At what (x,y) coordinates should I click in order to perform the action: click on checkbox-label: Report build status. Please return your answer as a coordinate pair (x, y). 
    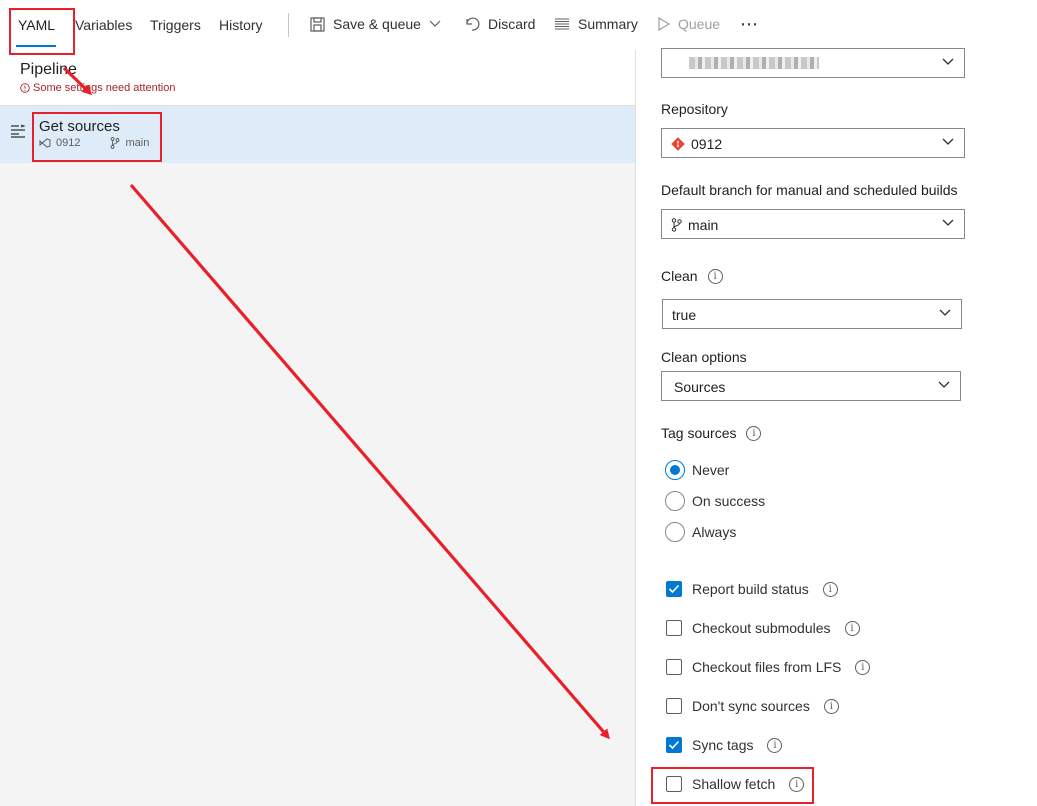
    Looking at the image, I should click on (750, 589).